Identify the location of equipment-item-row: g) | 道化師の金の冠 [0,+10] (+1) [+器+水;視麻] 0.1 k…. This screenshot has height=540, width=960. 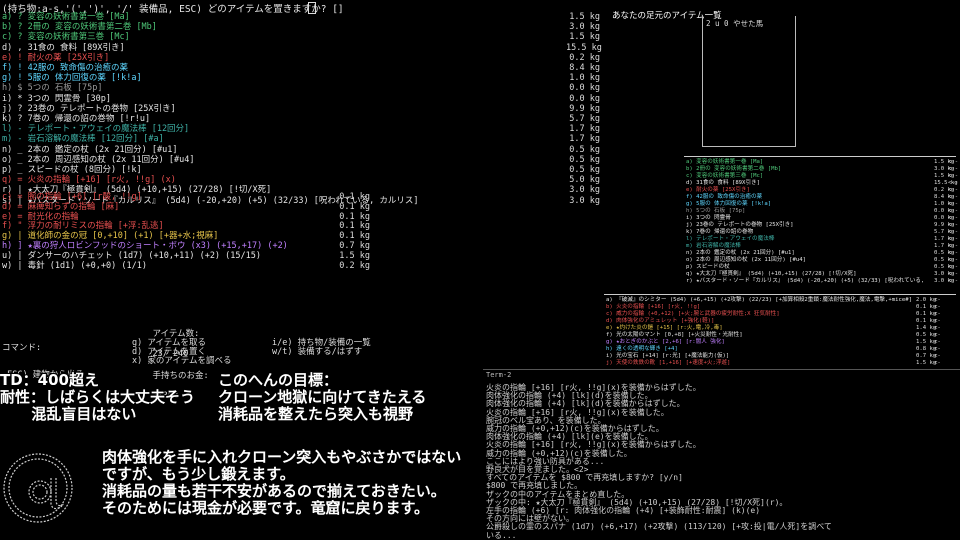
(186, 236).